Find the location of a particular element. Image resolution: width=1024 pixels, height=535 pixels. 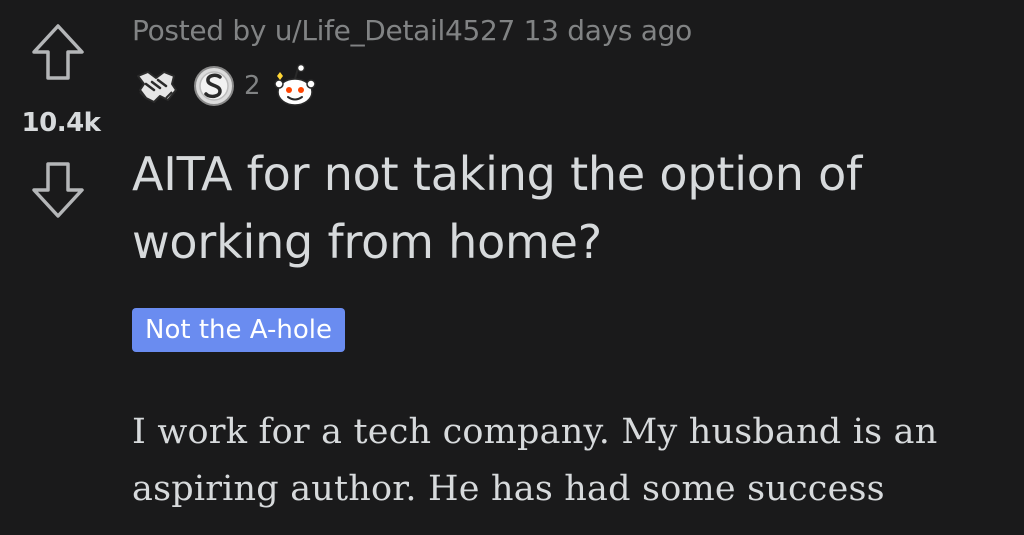

vote-score: 10.4k is located at coordinates (61, 123).